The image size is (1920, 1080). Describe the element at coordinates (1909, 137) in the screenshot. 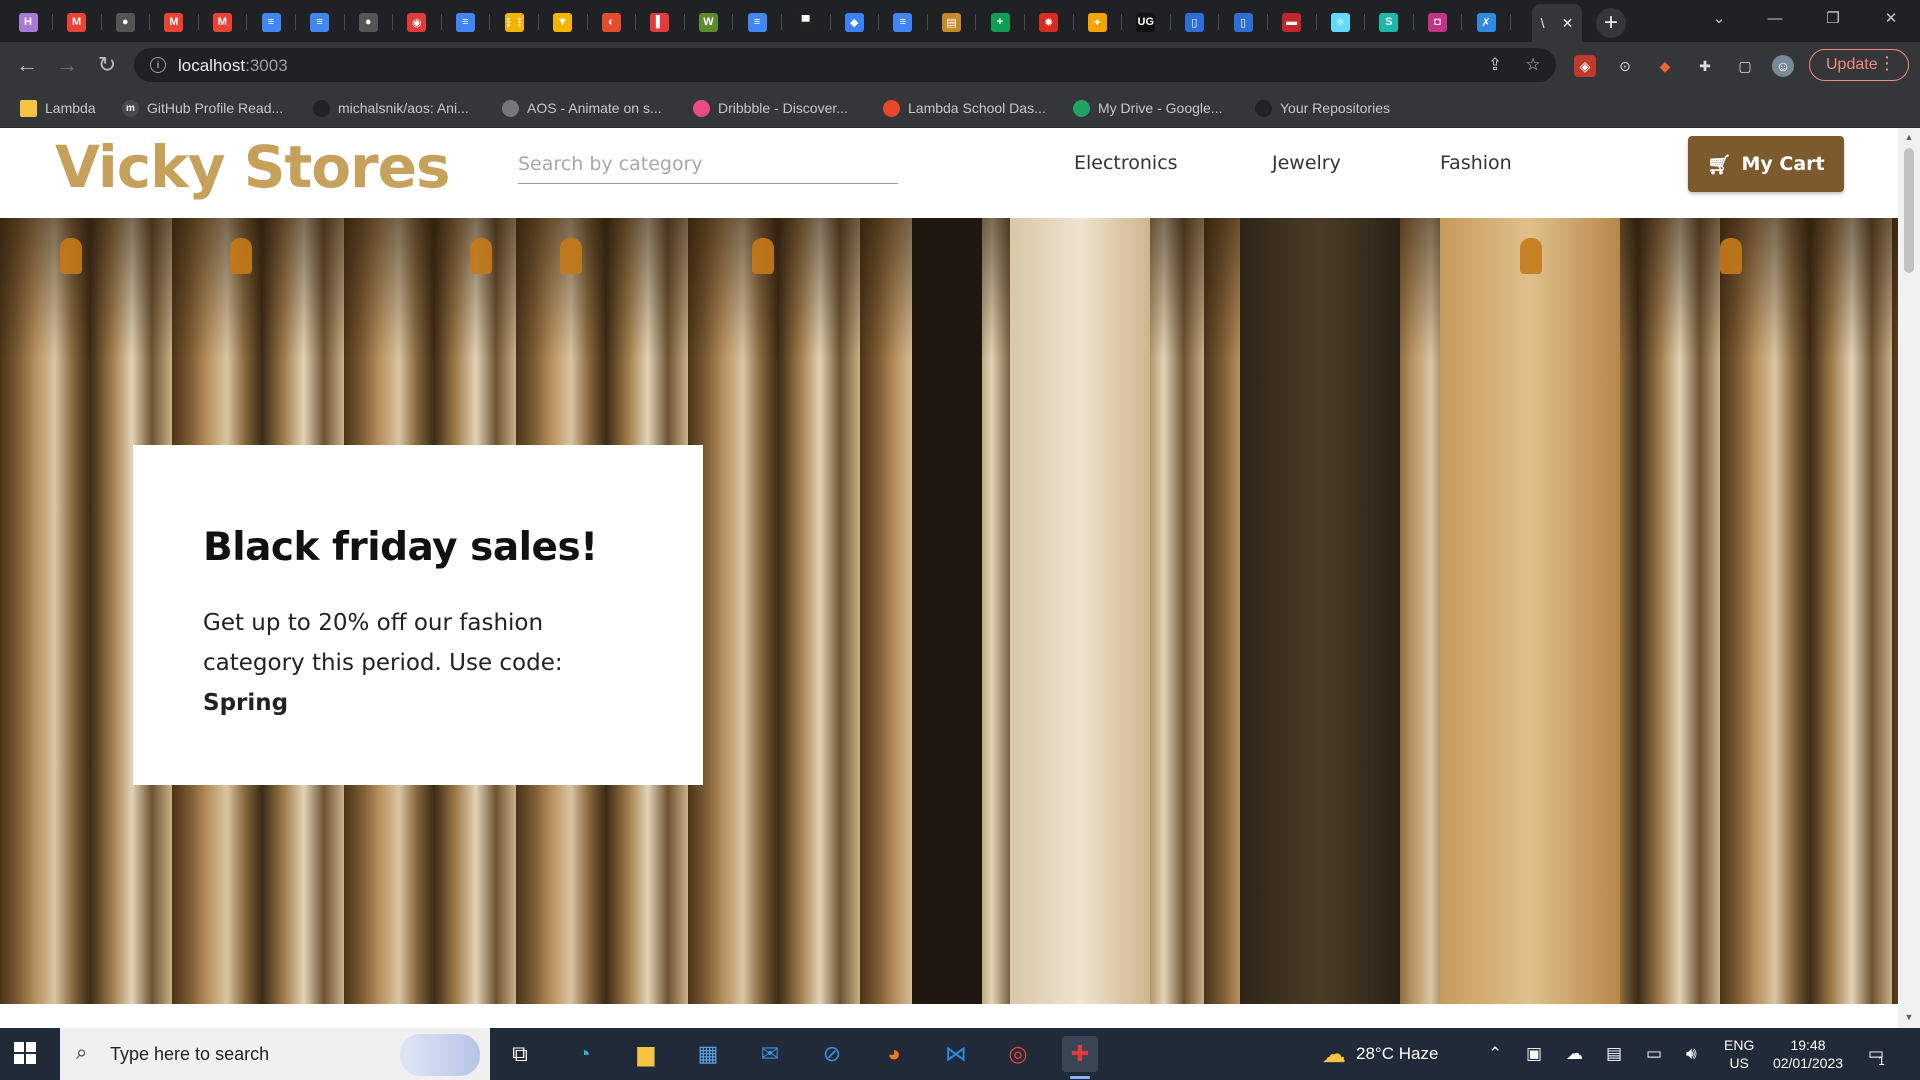

I see `scroll-up-icon: ▲` at that location.